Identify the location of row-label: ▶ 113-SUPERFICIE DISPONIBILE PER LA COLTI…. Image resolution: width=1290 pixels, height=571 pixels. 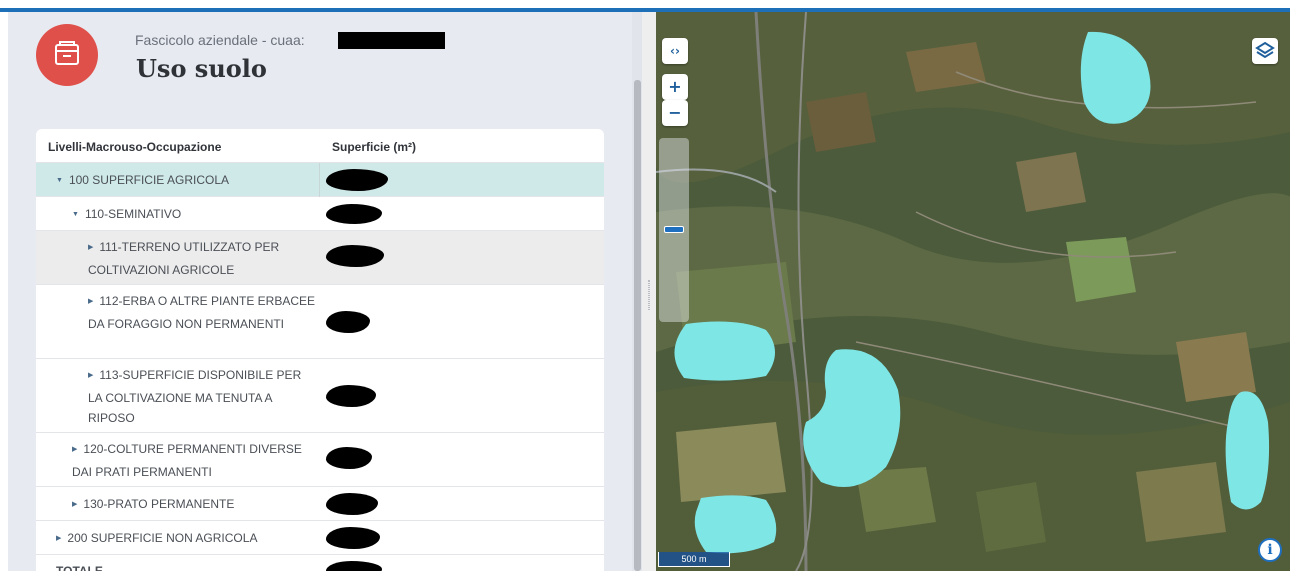
(195, 396).